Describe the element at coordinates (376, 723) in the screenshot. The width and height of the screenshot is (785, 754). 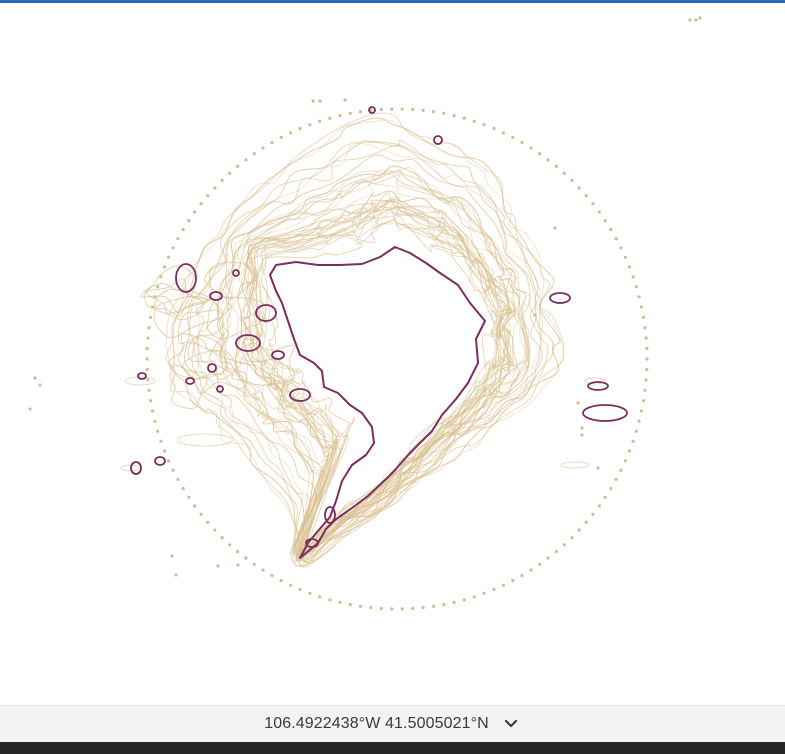
I see `coordinate-readout: 106.4922438°W 41.5005021°N` at that location.